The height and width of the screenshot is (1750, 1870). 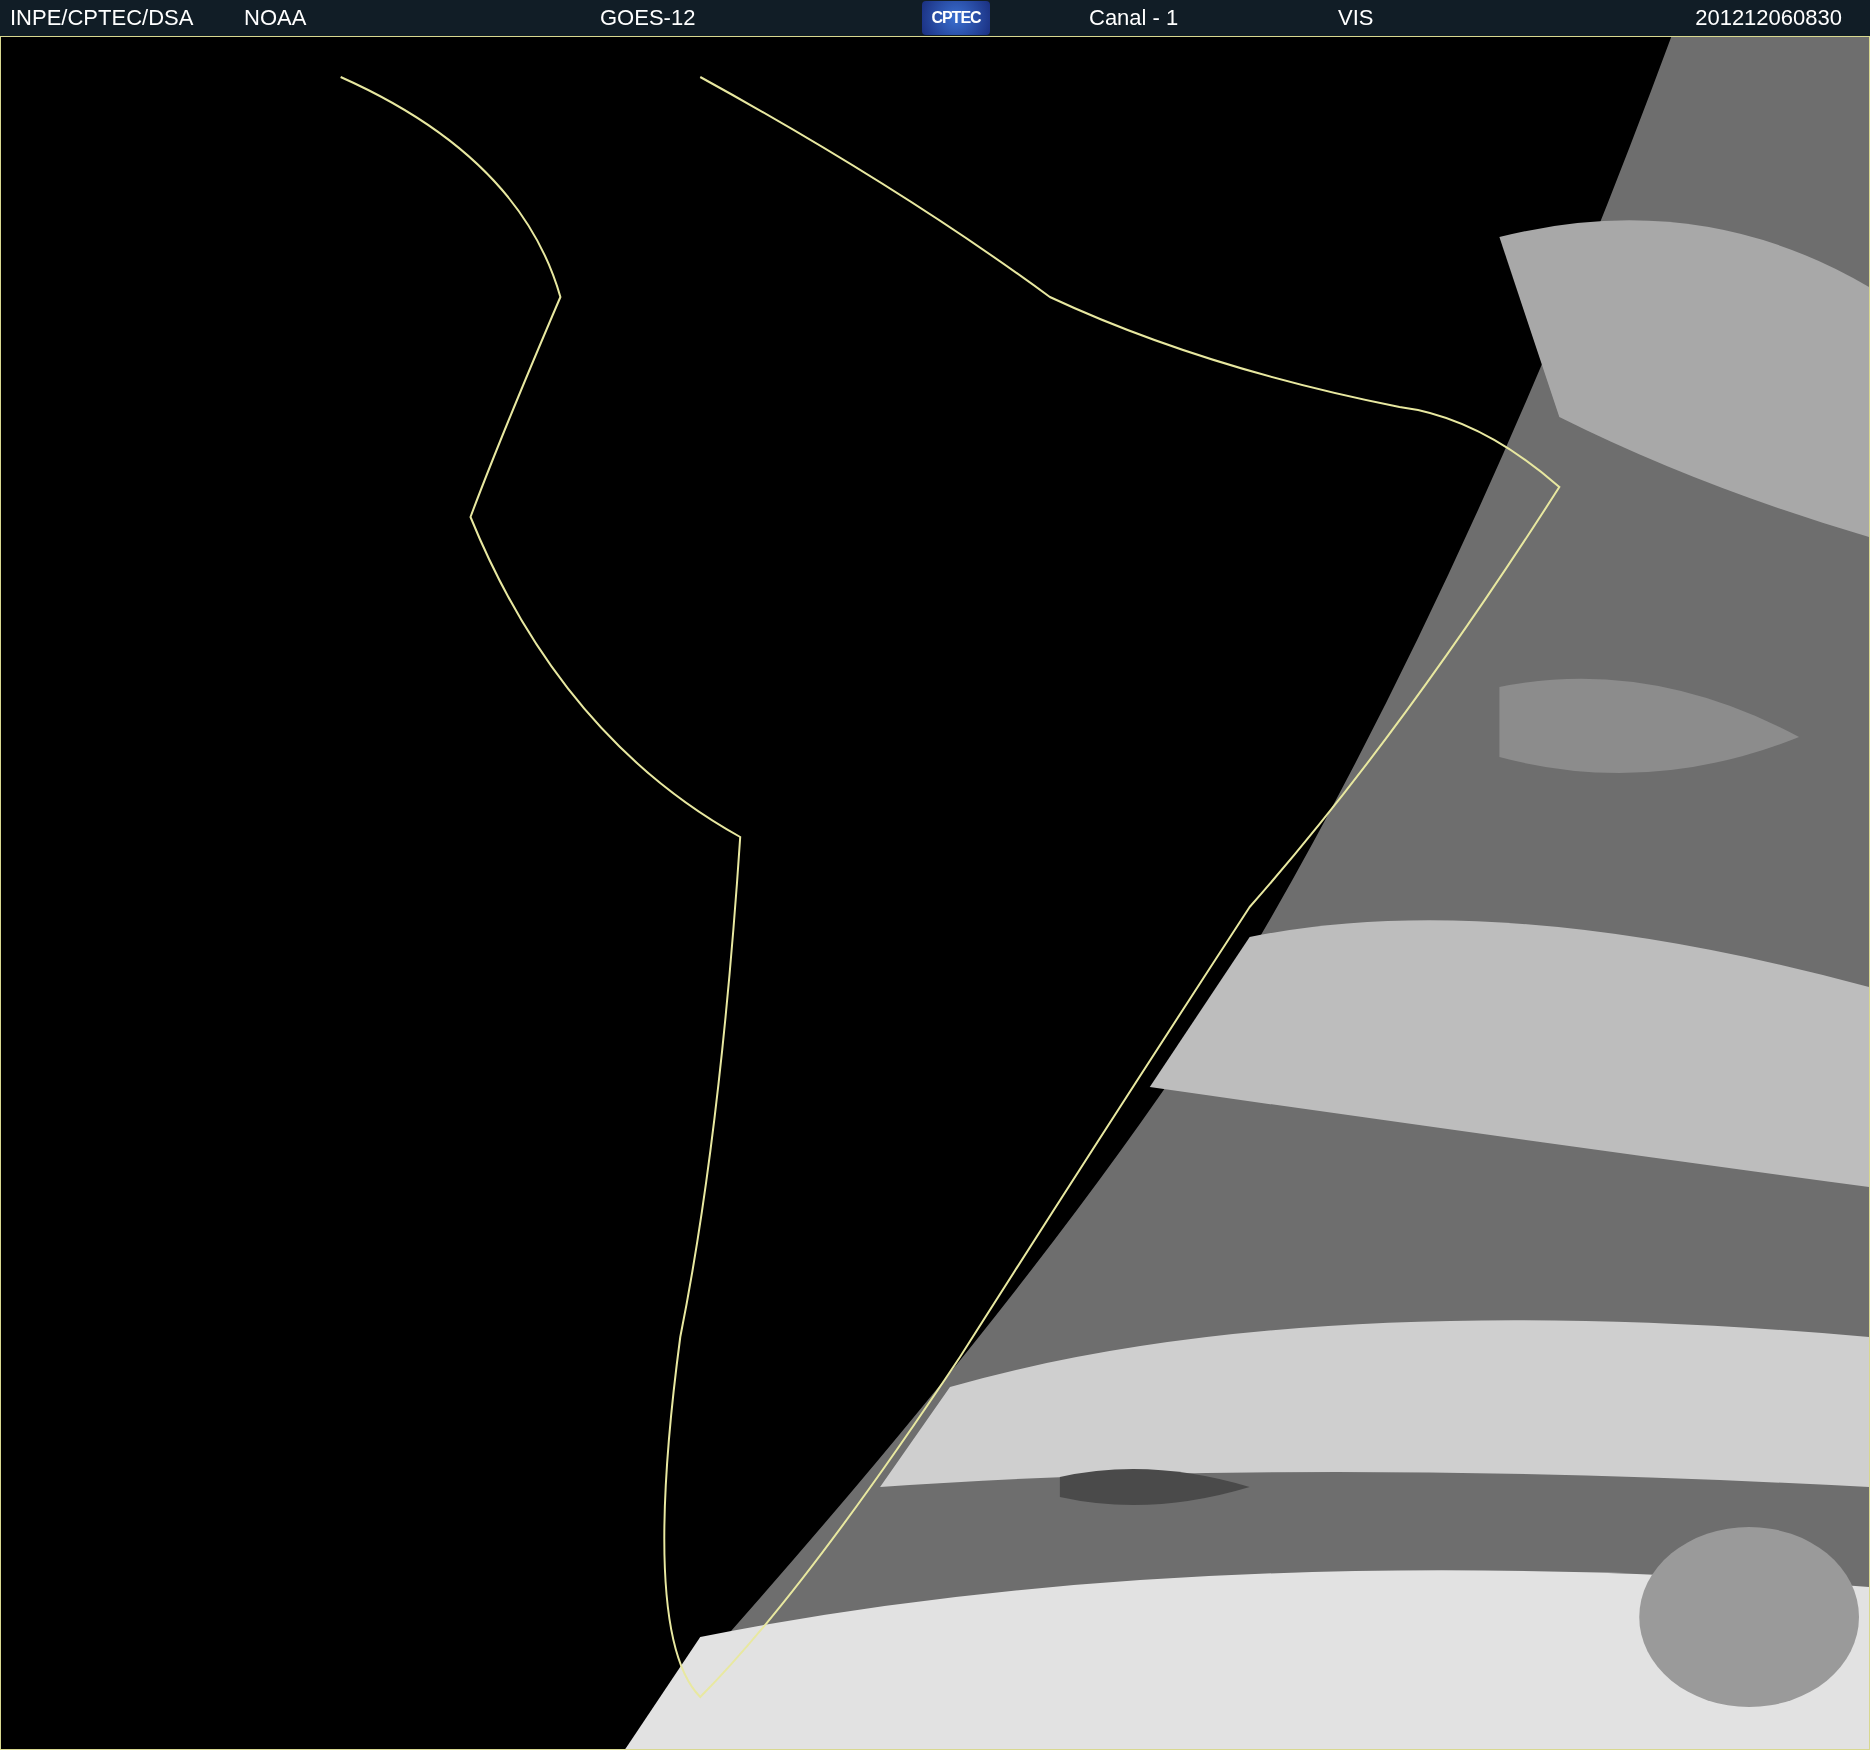 I want to click on band-label: VIS, so click(x=1356, y=18).